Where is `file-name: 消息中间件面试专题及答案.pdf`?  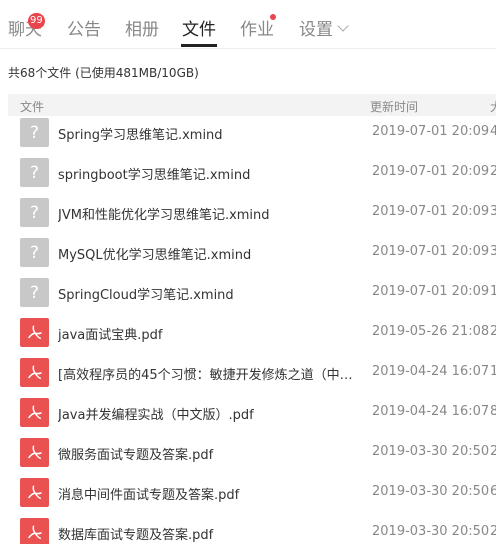
file-name: 消息中间件面试专题及答案.pdf is located at coordinates (206, 493).